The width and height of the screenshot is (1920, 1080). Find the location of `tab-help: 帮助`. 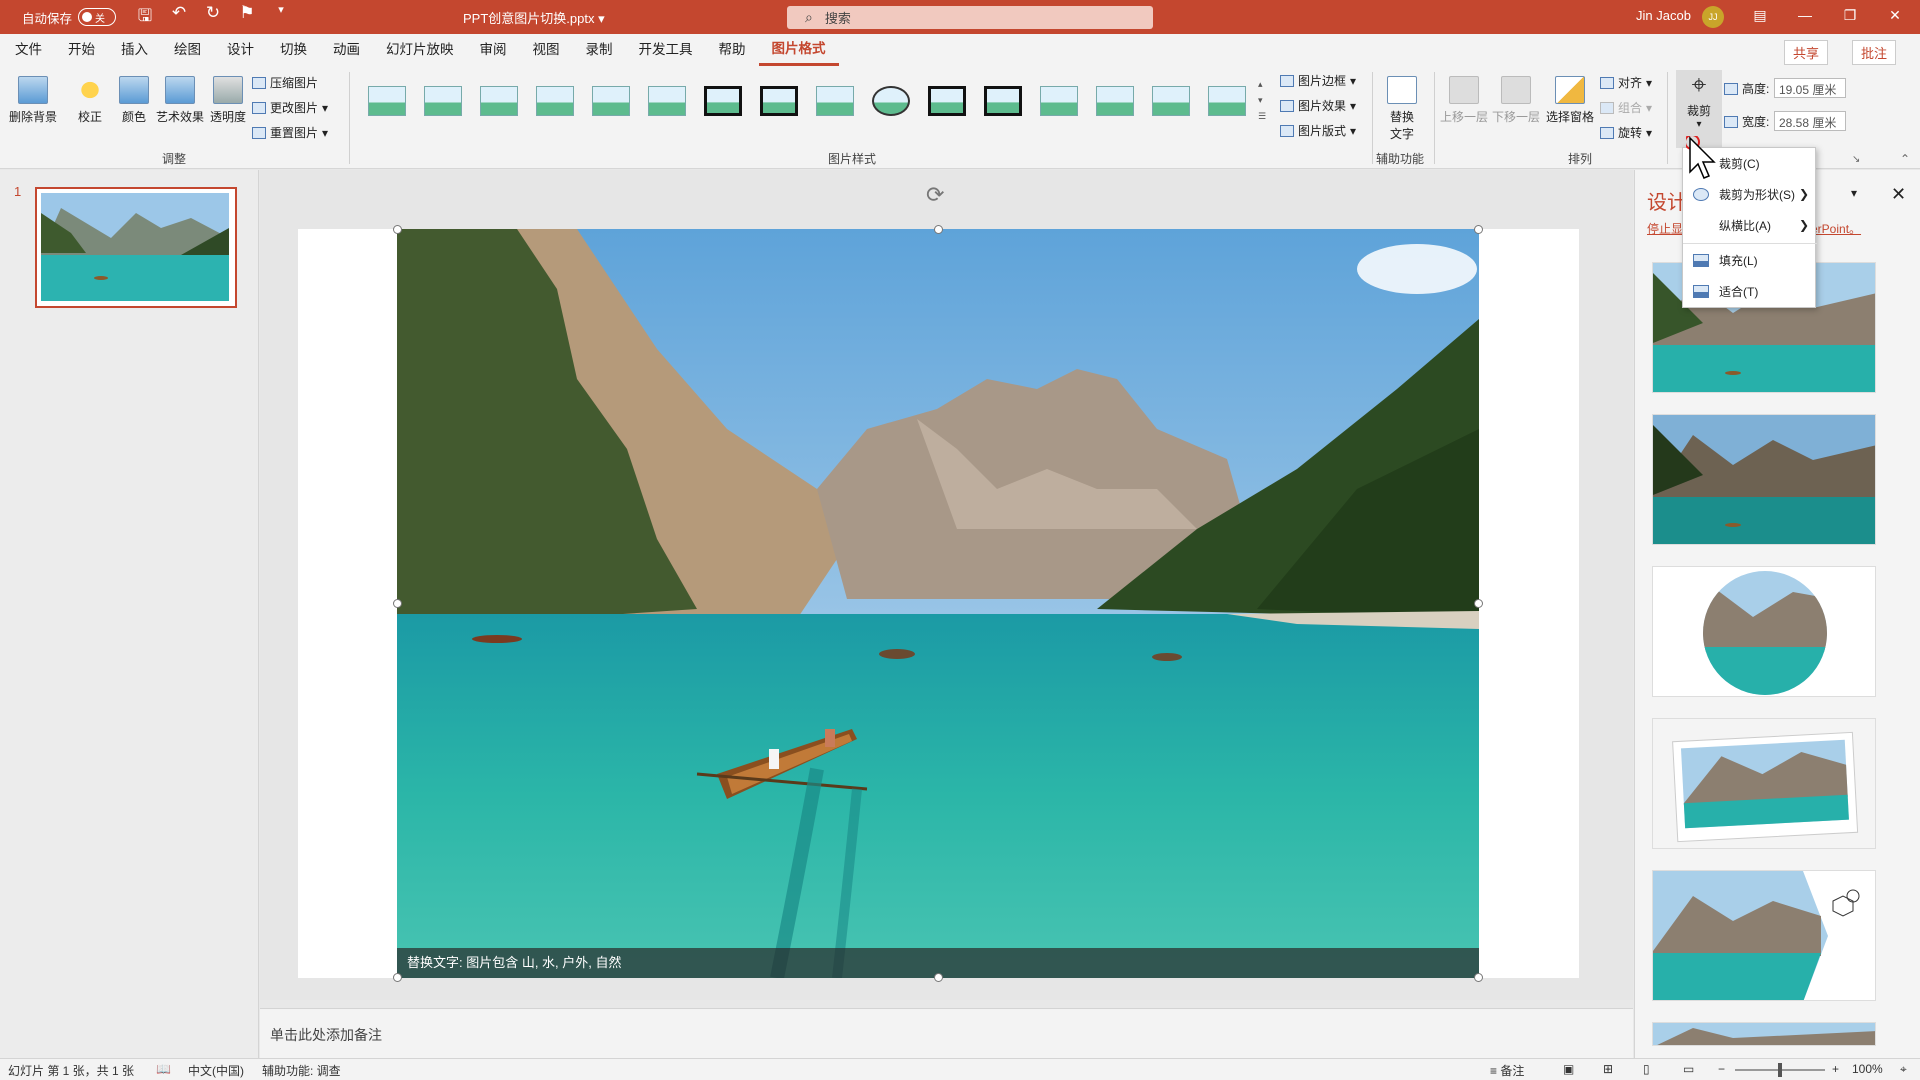

tab-help: 帮助 is located at coordinates (732, 50).